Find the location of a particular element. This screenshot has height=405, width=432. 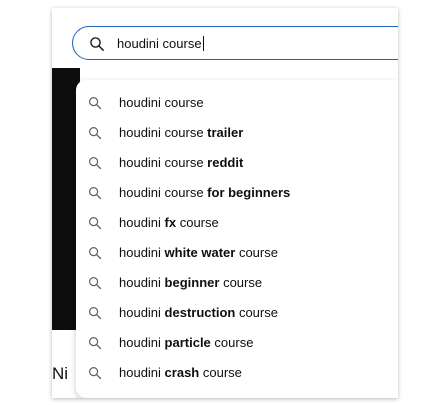

suggestion-item: houdini white water course is located at coordinates (237, 253).